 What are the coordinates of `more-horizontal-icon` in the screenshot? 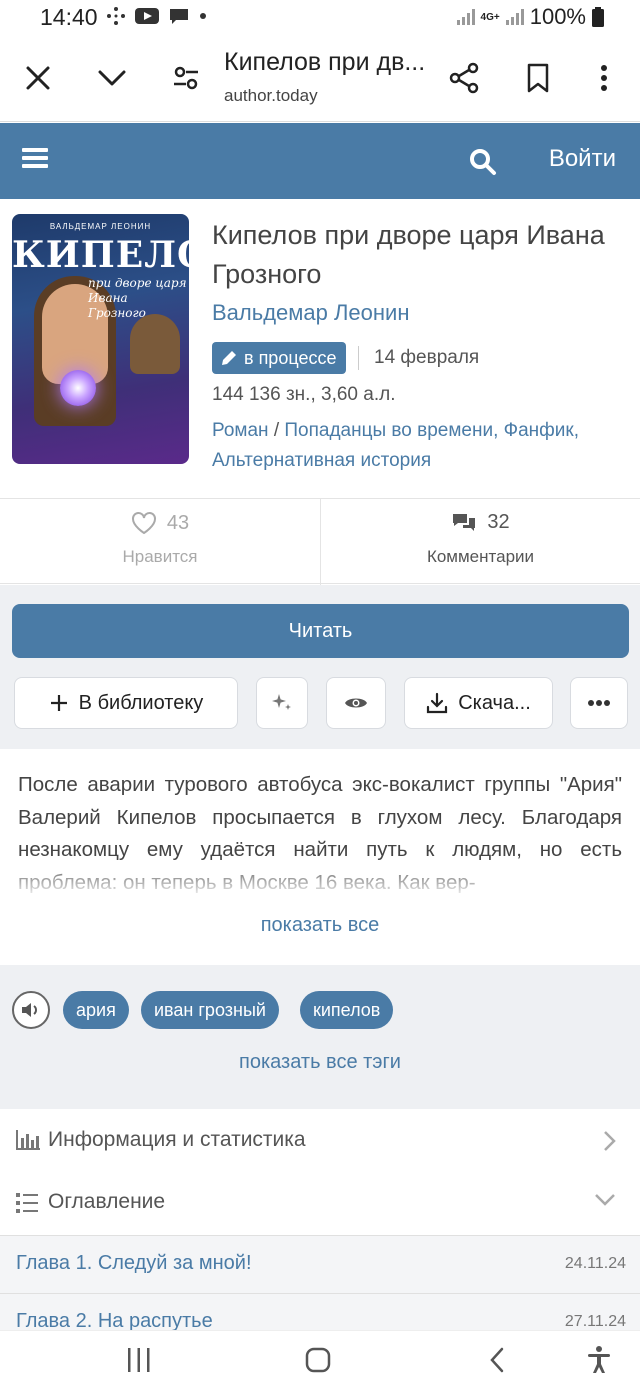 It's located at (599, 703).